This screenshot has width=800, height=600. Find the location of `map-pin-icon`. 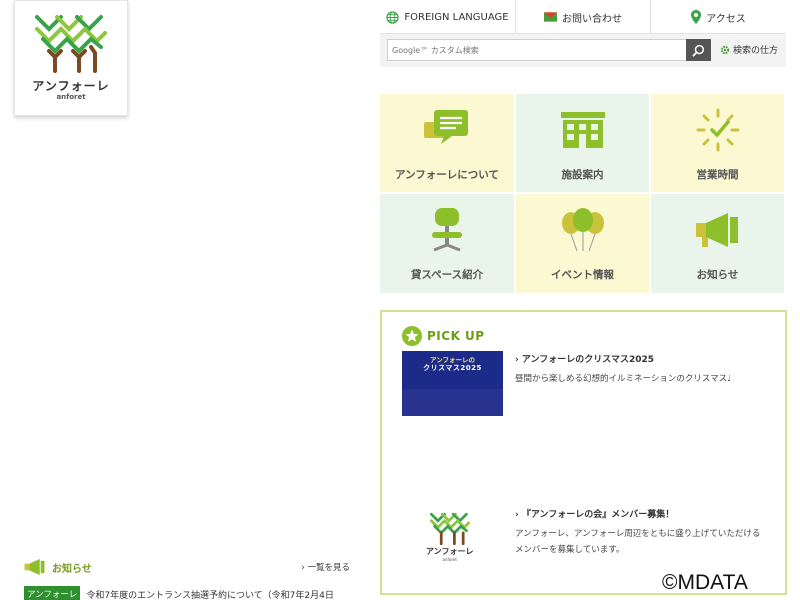

map-pin-icon is located at coordinates (696, 17).